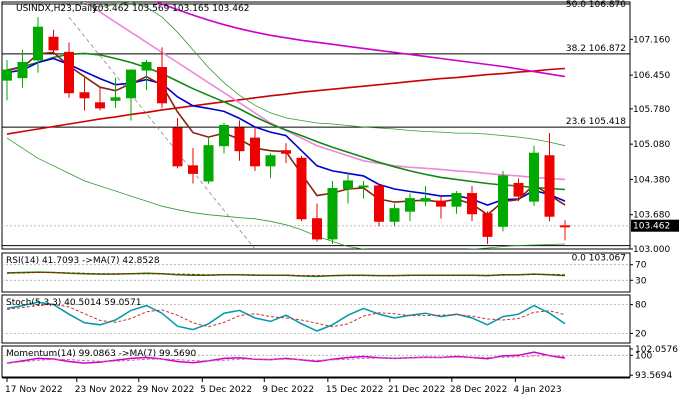 This screenshot has height=400, width=700. Describe the element at coordinates (286, 274) in the screenshot. I see `rsi-series-line` at that location.